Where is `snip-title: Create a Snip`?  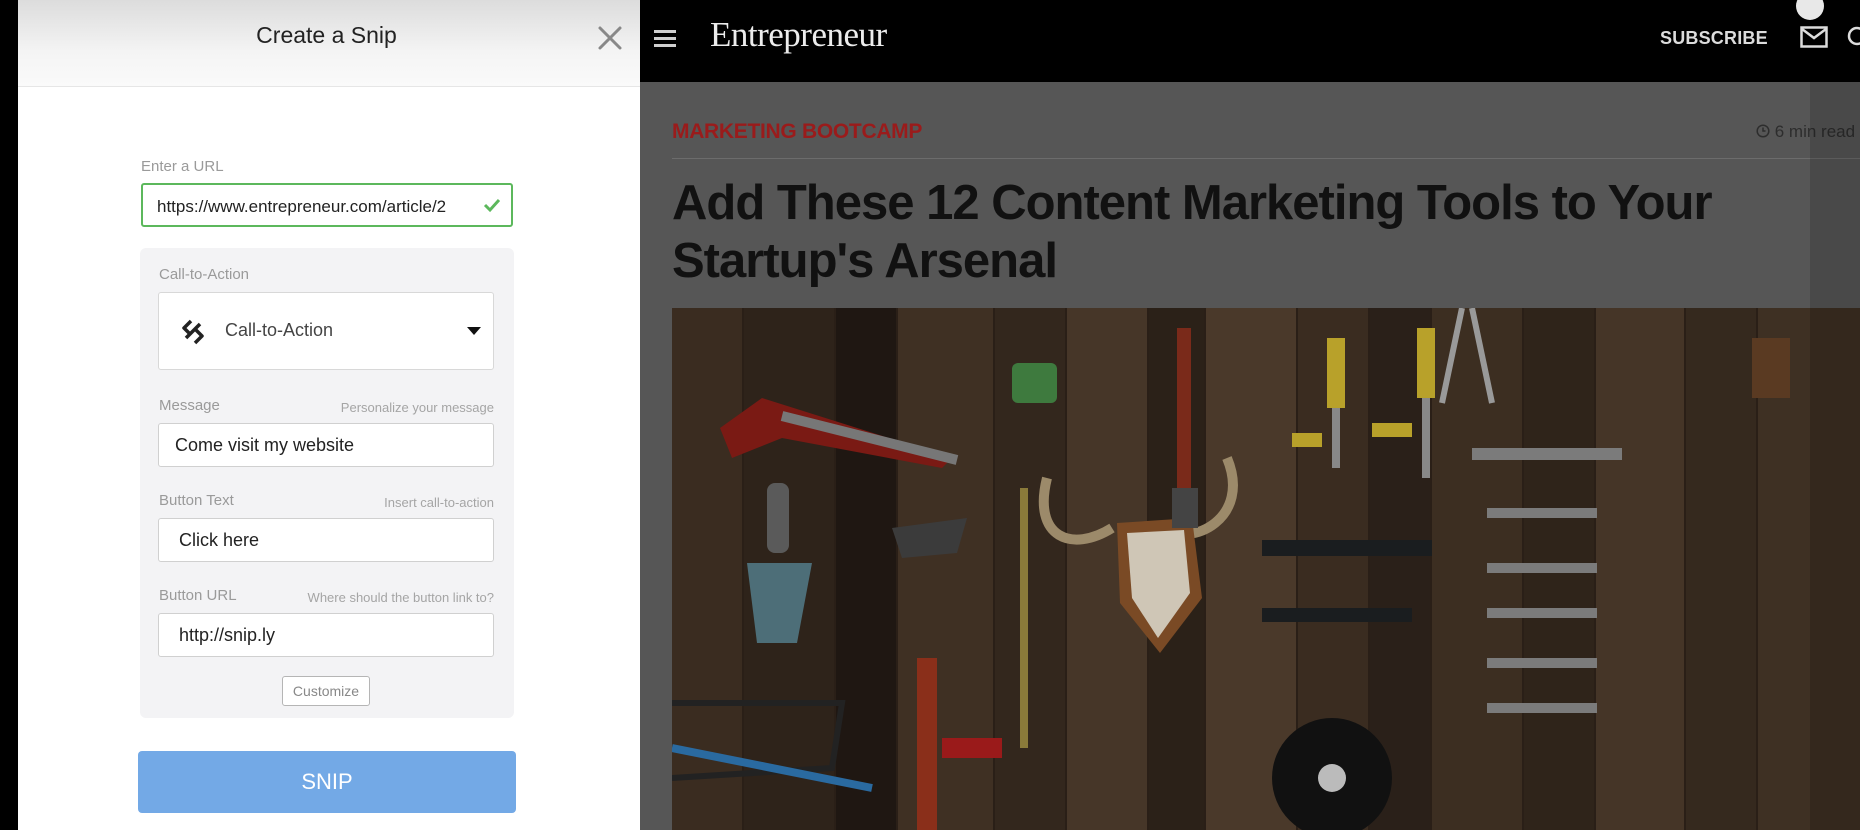
snip-title: Create a Snip is located at coordinates (326, 35).